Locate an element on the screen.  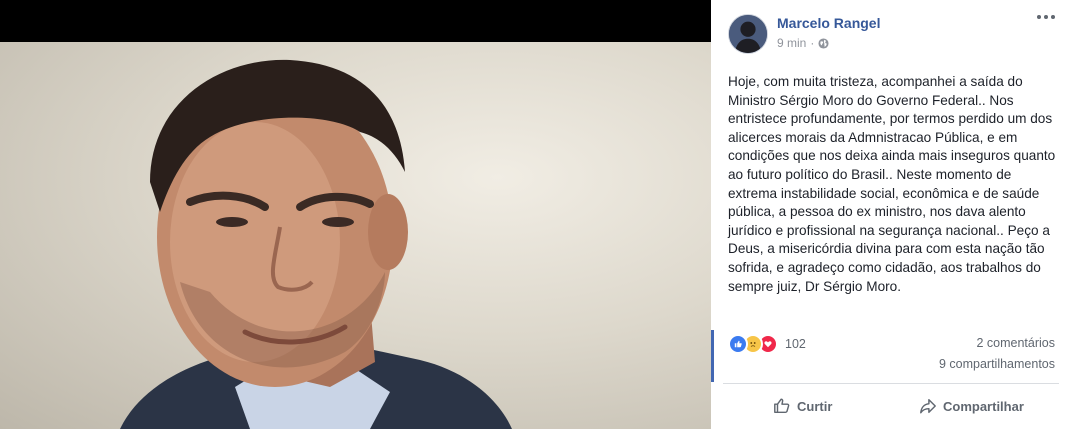
thumbs-up-icon is located at coordinates (782, 406).